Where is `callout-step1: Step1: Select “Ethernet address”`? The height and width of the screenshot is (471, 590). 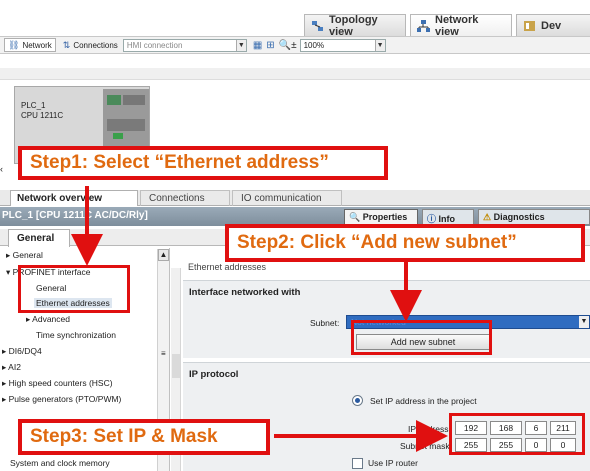
callout-step1: Step1: Select “Ethernet address” is located at coordinates (203, 163).